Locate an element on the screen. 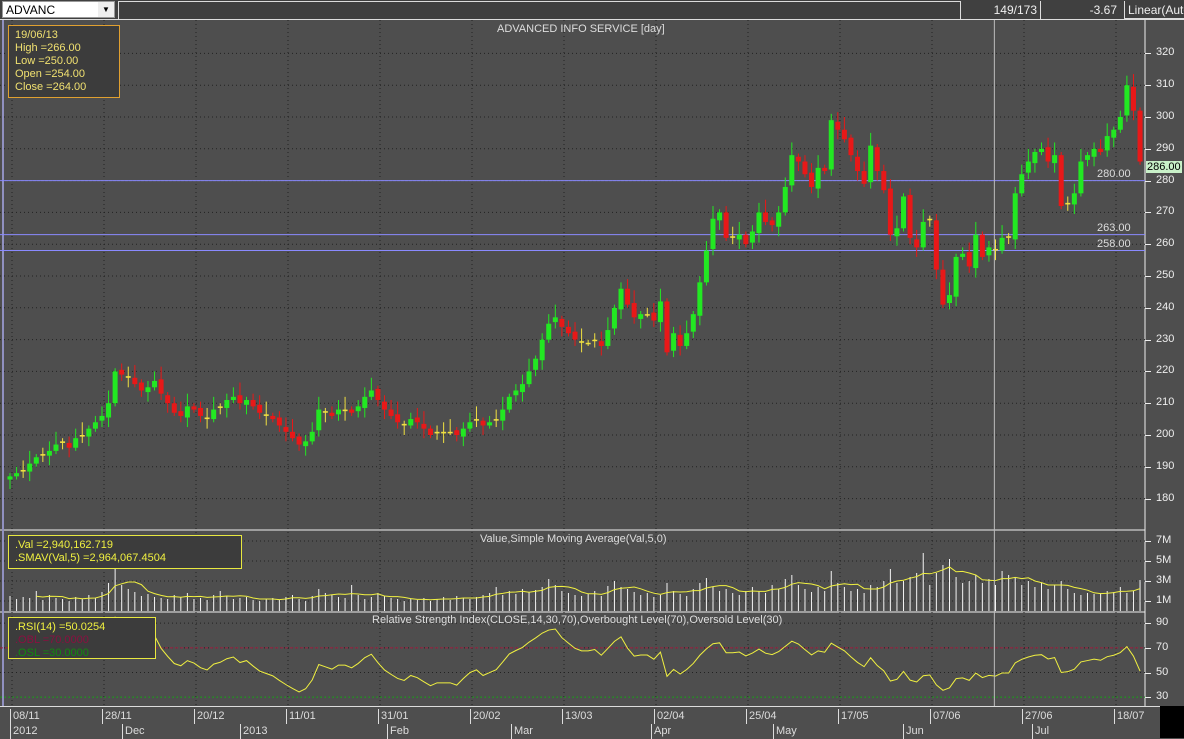  rsi-value: .RSI(14) =50.0254 is located at coordinates (60, 627).